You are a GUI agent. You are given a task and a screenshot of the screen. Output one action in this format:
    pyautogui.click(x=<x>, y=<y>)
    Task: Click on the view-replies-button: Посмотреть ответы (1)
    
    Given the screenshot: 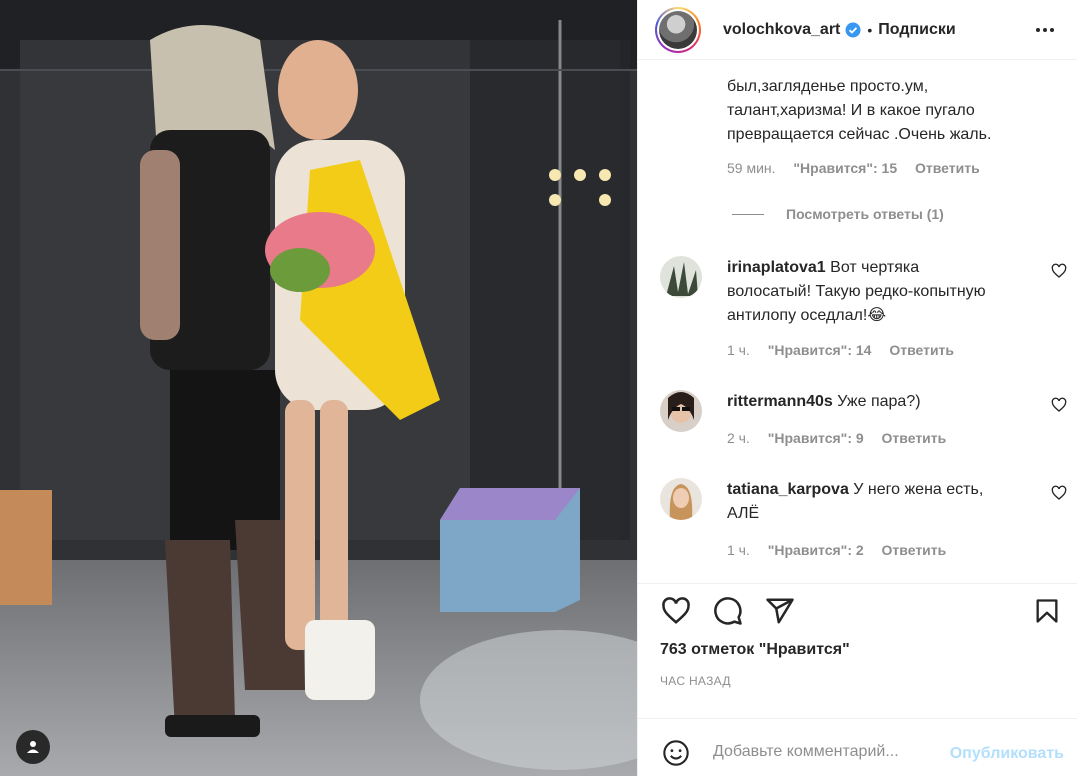 What is the action you would take?
    pyautogui.click(x=838, y=214)
    